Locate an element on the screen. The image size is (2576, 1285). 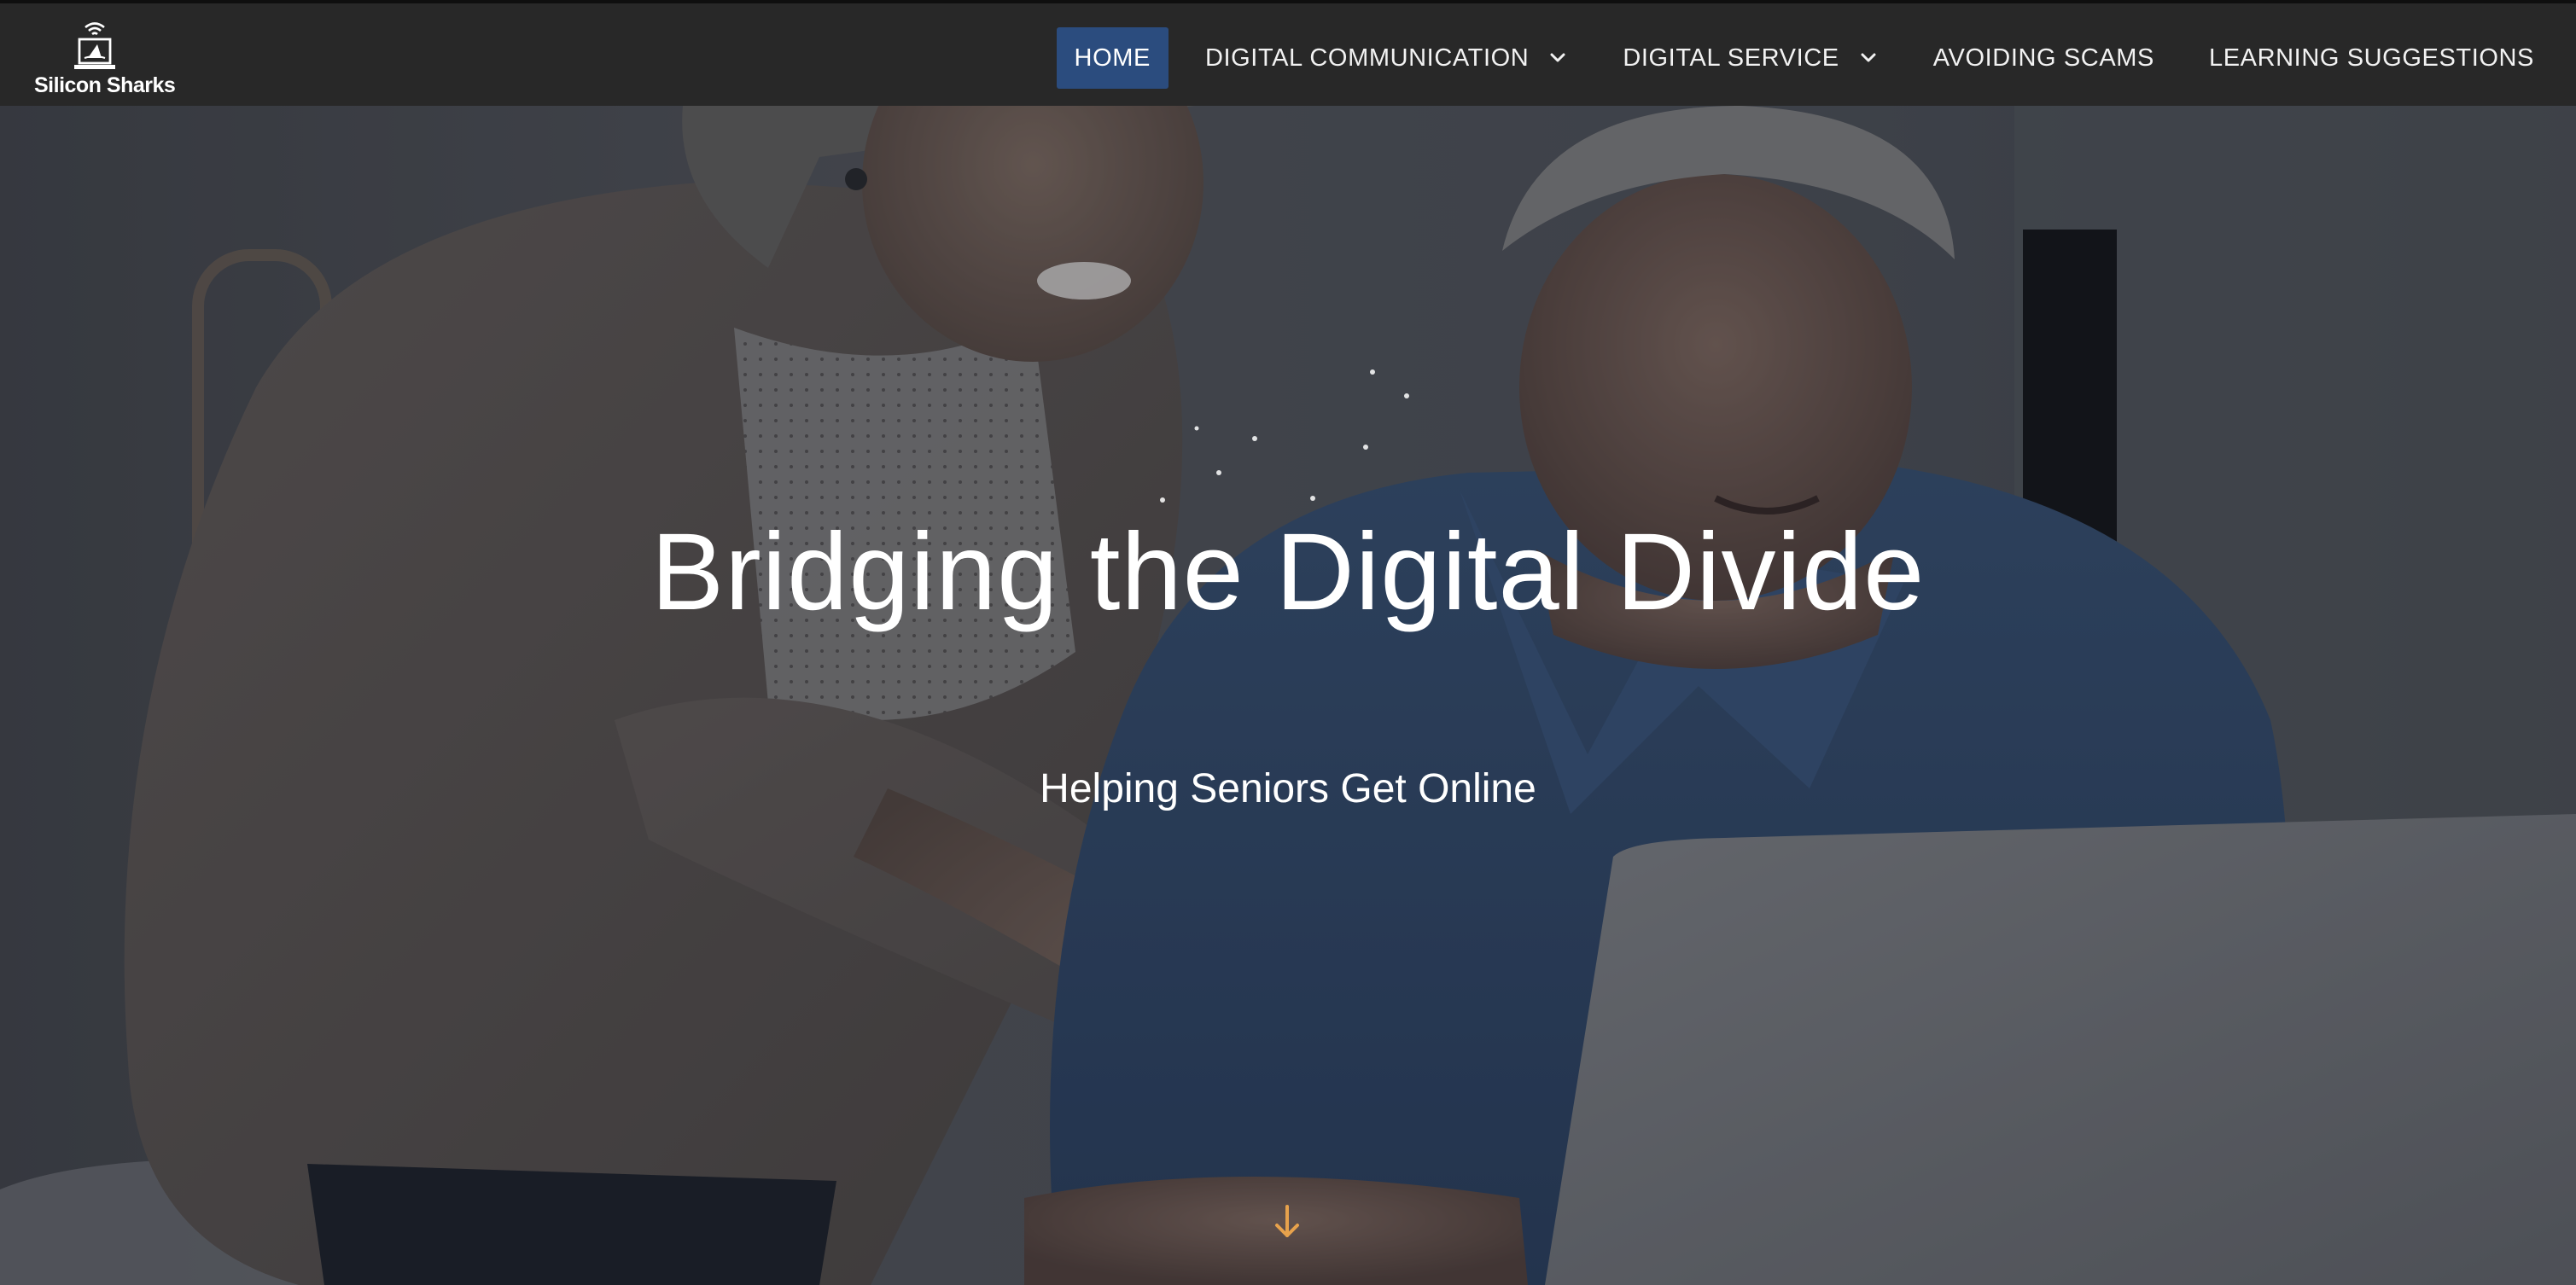
brand-name: Silicon Sharks is located at coordinates (105, 85).